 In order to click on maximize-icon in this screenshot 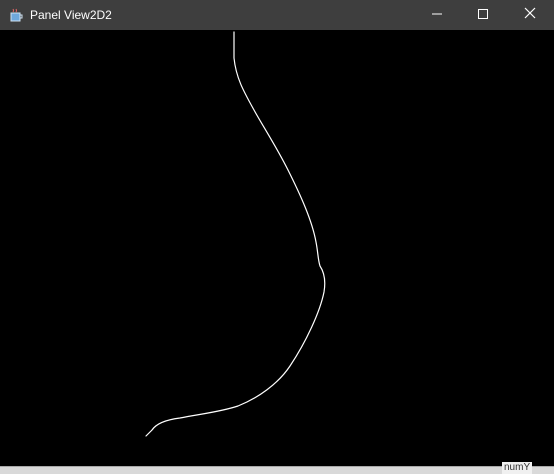, I will do `click(483, 15)`.